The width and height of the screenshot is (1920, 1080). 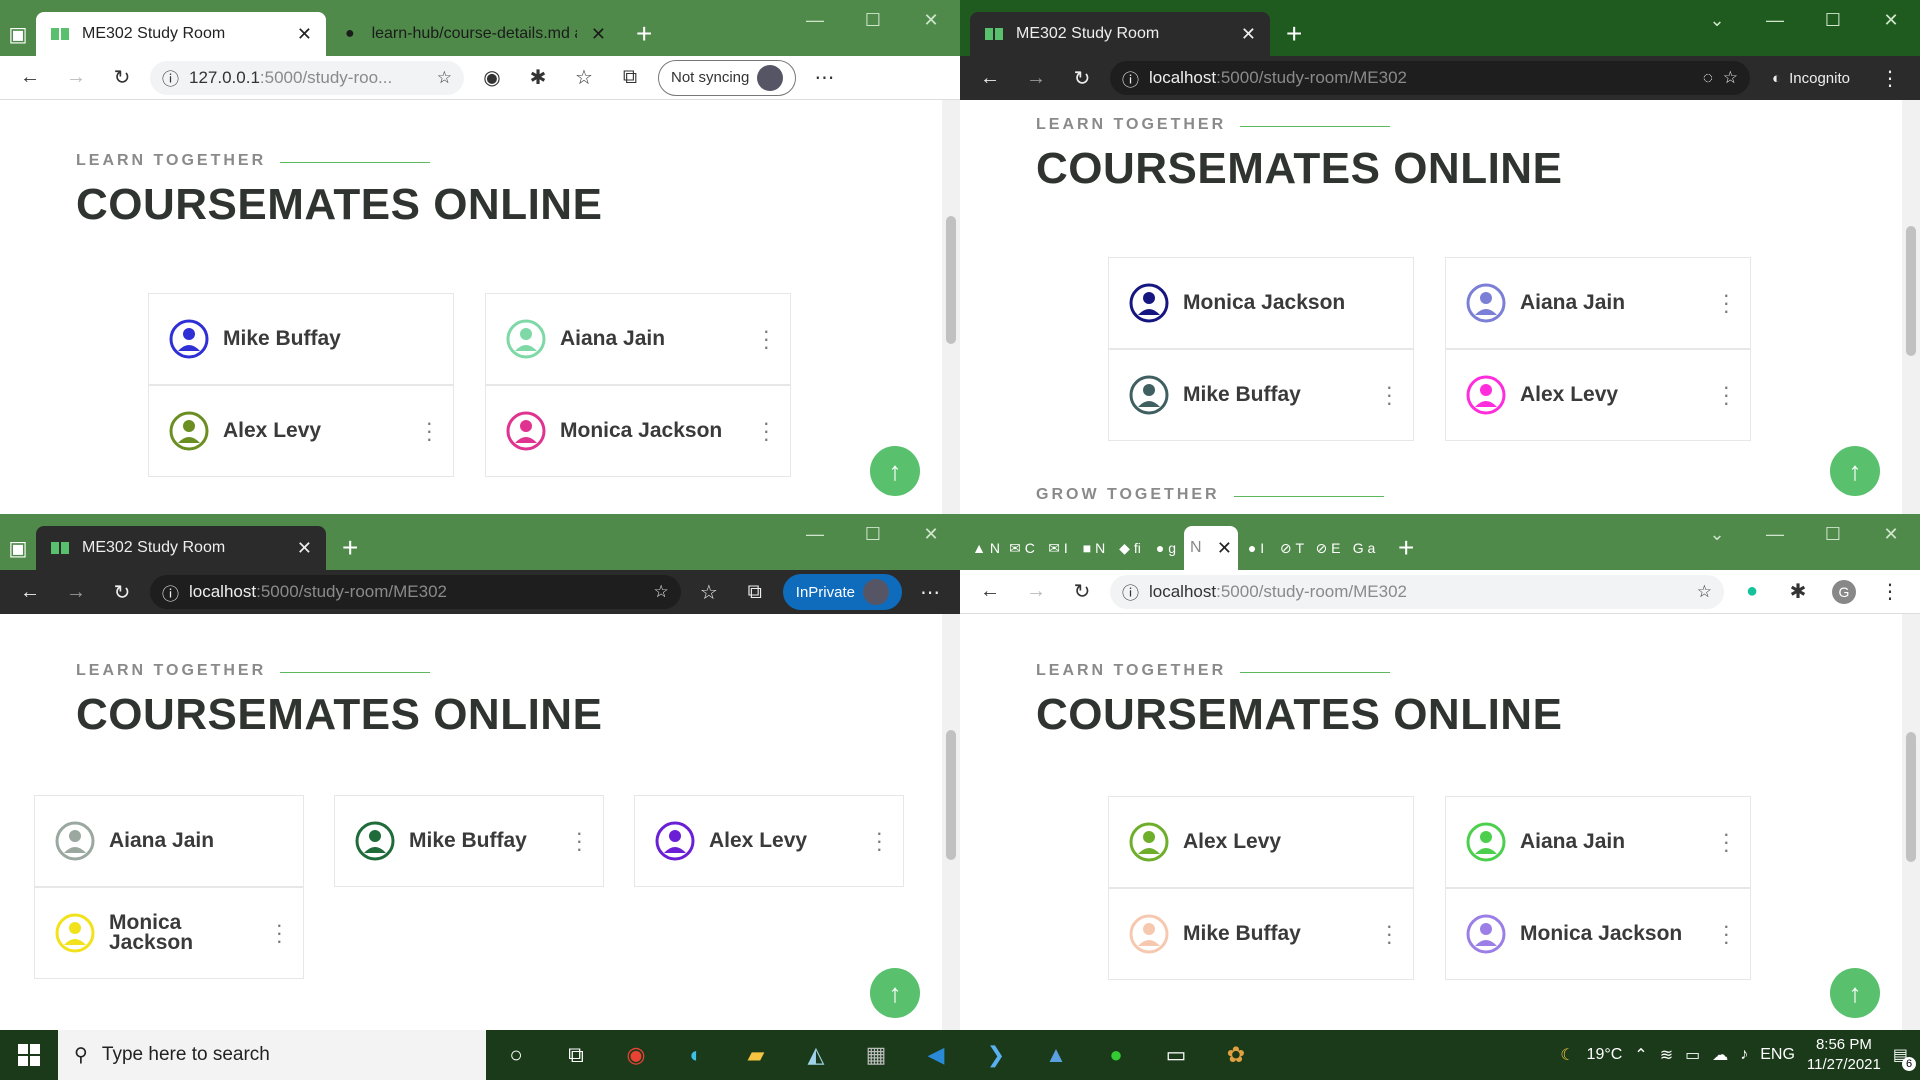 What do you see at coordinates (1022, 548) in the screenshot?
I see `tab-gmail: ✉ C` at bounding box center [1022, 548].